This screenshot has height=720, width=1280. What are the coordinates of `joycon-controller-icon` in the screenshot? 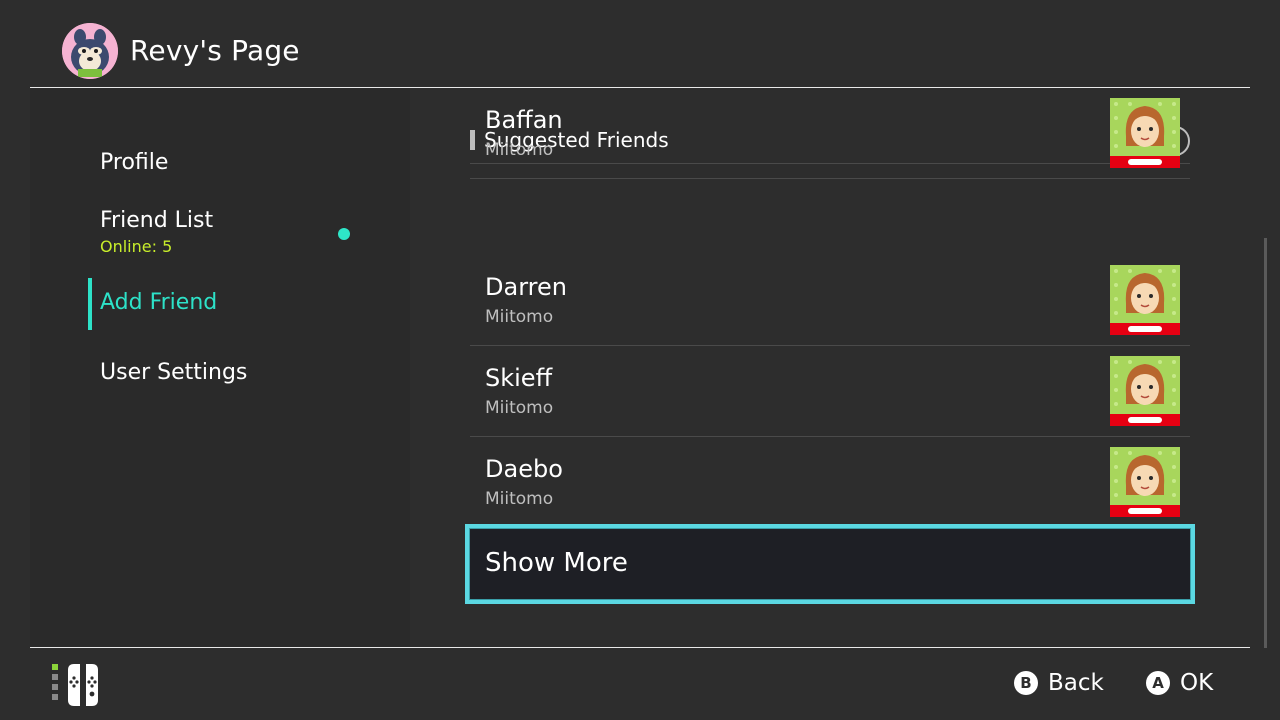 It's located at (83, 685).